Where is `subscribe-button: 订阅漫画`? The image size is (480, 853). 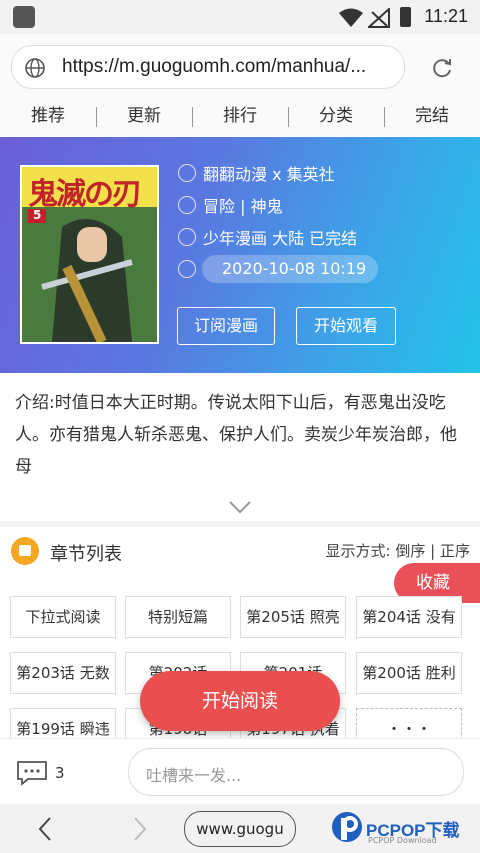
subscribe-button: 订阅漫画 is located at coordinates (226, 326).